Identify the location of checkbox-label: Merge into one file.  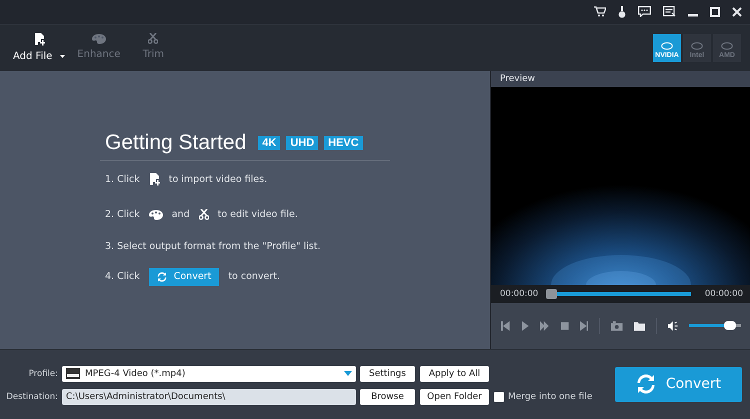
(550, 397).